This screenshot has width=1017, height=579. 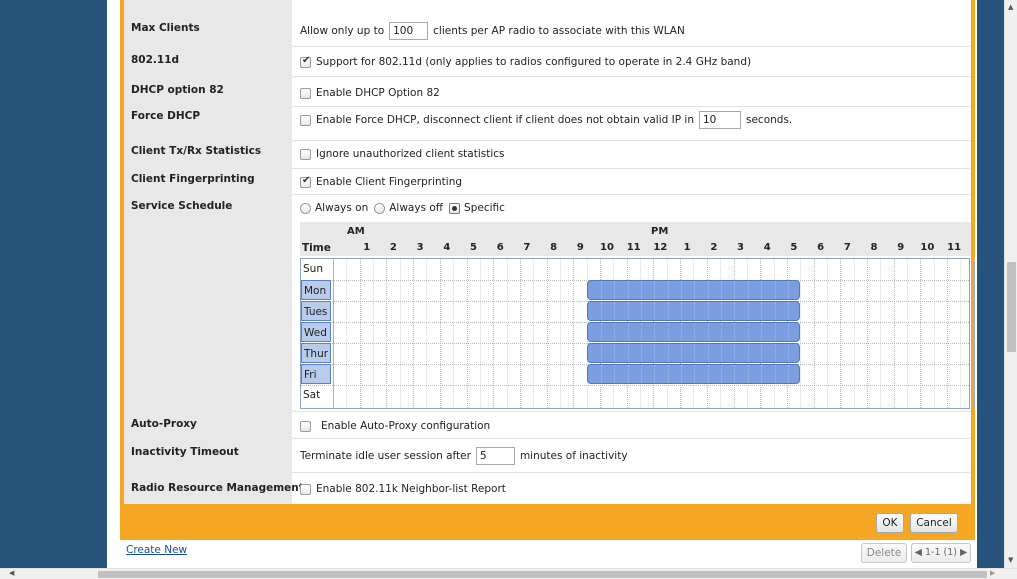 I want to click on hour-label: 2, so click(x=714, y=247).